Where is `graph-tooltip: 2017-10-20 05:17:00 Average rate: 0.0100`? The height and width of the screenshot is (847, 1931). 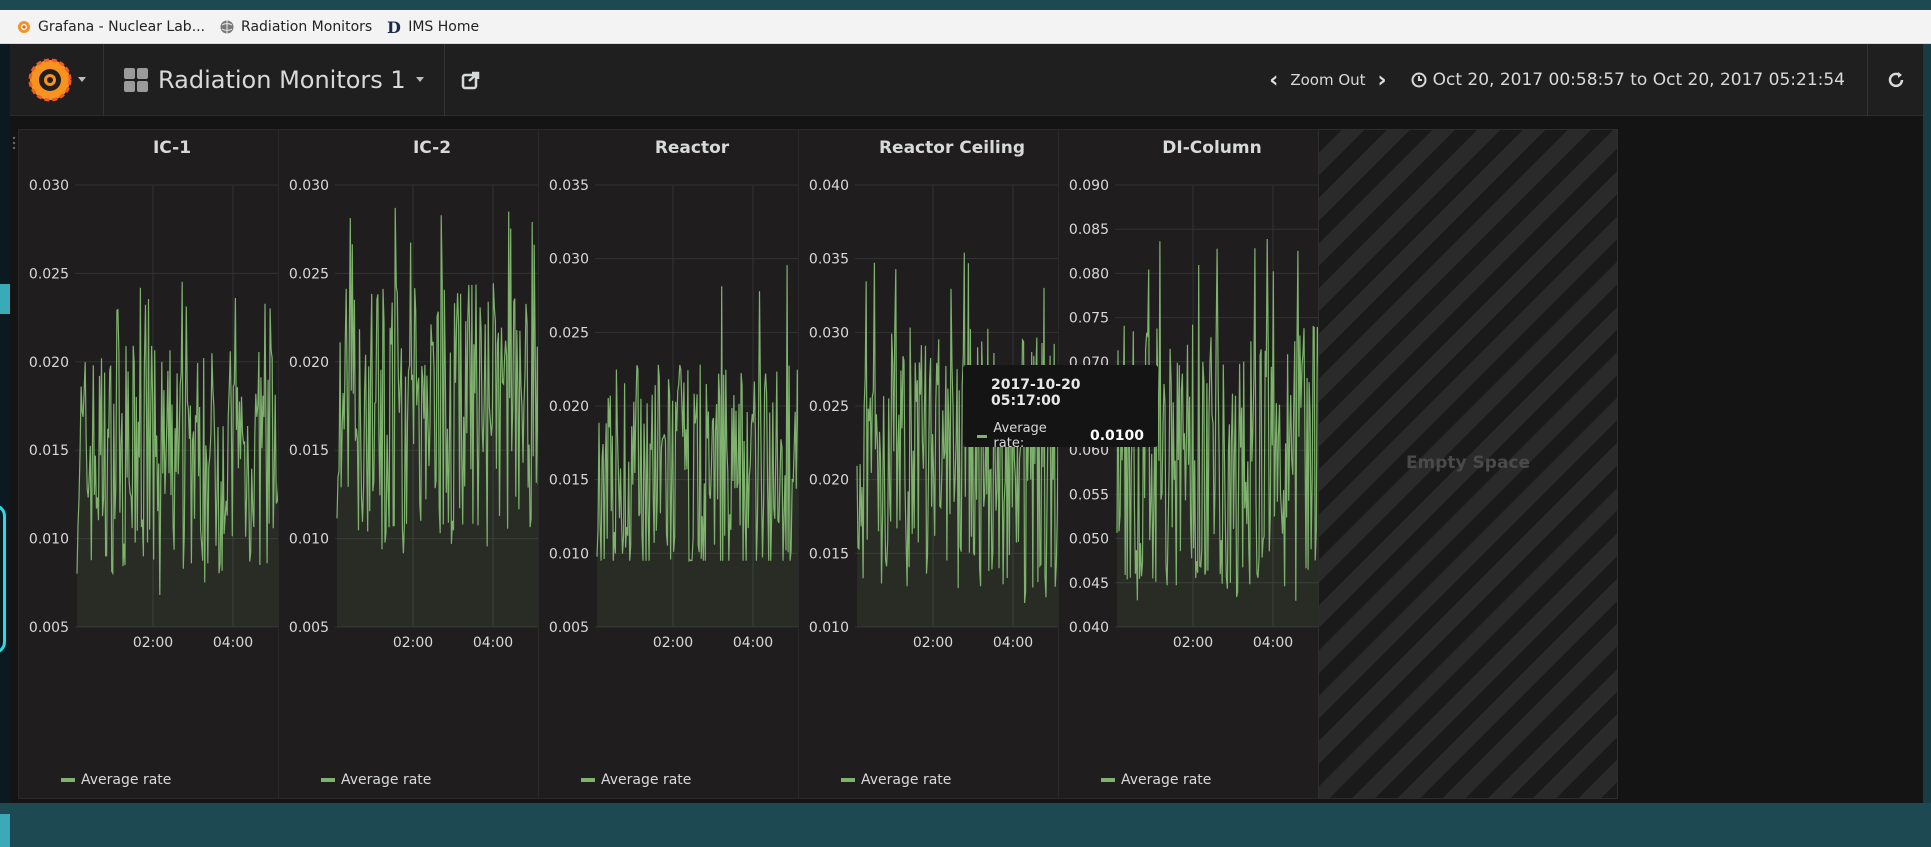
graph-tooltip: 2017-10-20 05:17:00 Average rate: 0.0100 is located at coordinates (1060, 408).